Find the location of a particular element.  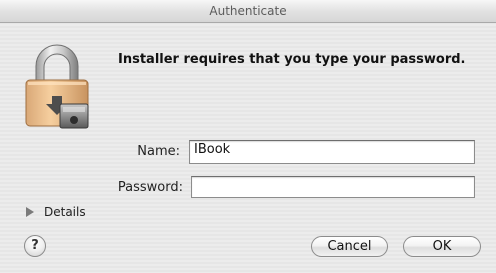

cancel-button: Cancel is located at coordinates (349, 246).